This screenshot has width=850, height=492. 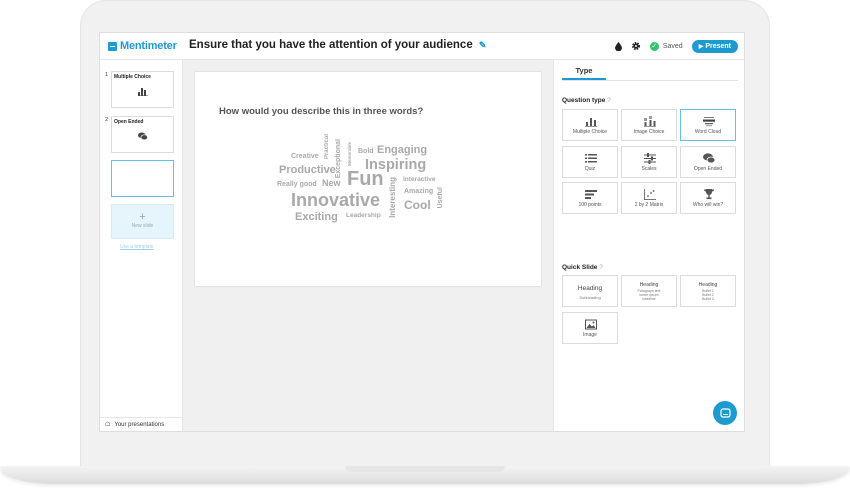 I want to click on type-2-by-2-matrix: 2 by 2 Matrix, so click(x=649, y=198).